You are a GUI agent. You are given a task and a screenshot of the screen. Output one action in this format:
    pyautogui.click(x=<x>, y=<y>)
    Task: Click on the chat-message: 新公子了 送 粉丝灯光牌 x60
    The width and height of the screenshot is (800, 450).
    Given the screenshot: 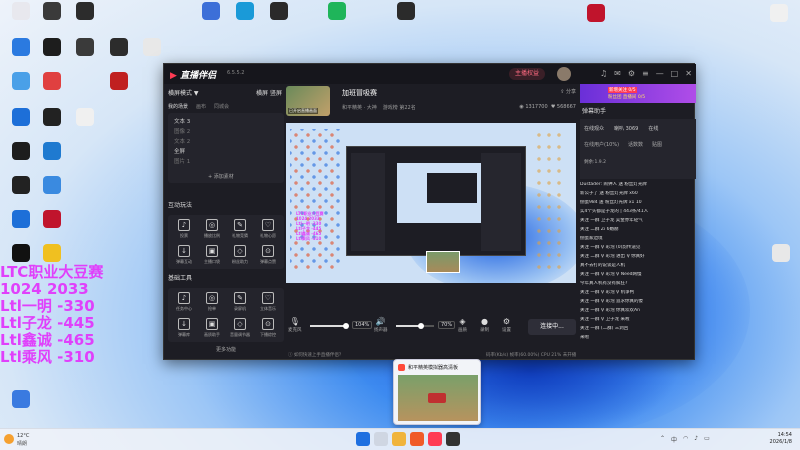 What is the action you would take?
    pyautogui.click(x=638, y=194)
    